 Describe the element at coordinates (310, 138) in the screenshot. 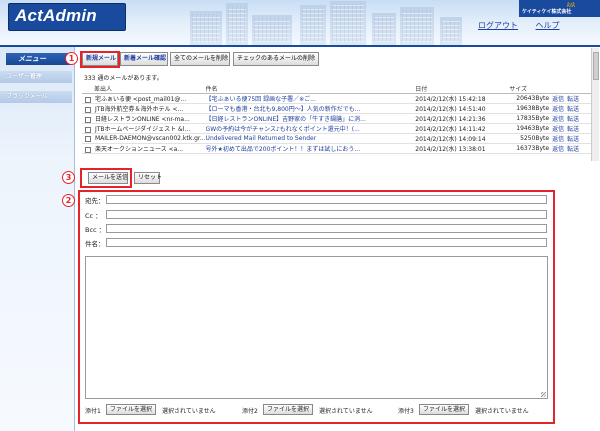

I see `mail-subject-link: Undelivered Mail Returned to Sender` at that location.